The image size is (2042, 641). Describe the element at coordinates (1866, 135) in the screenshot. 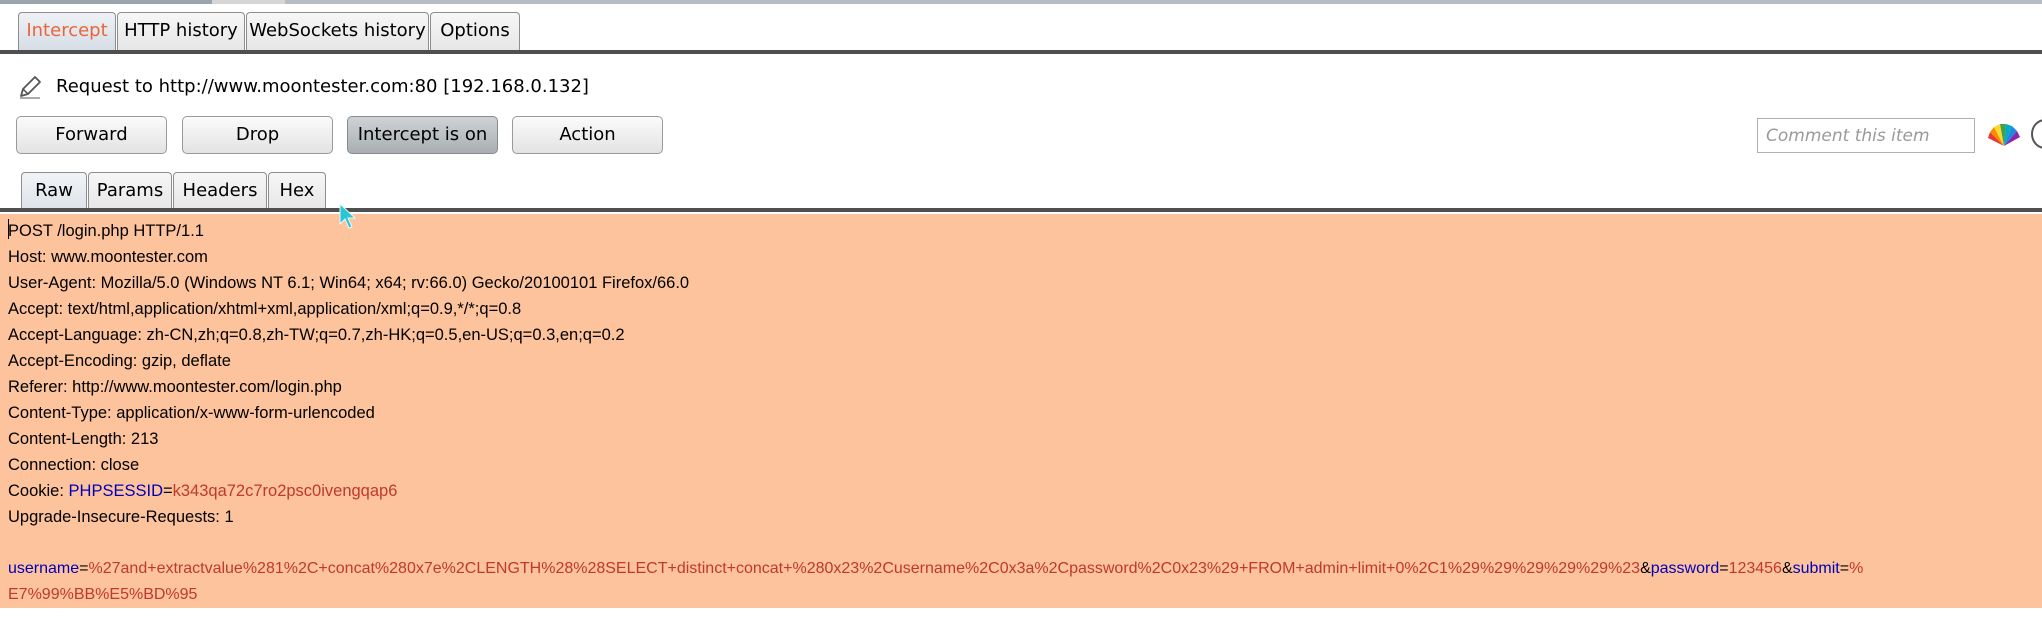

I see `comment-input` at that location.